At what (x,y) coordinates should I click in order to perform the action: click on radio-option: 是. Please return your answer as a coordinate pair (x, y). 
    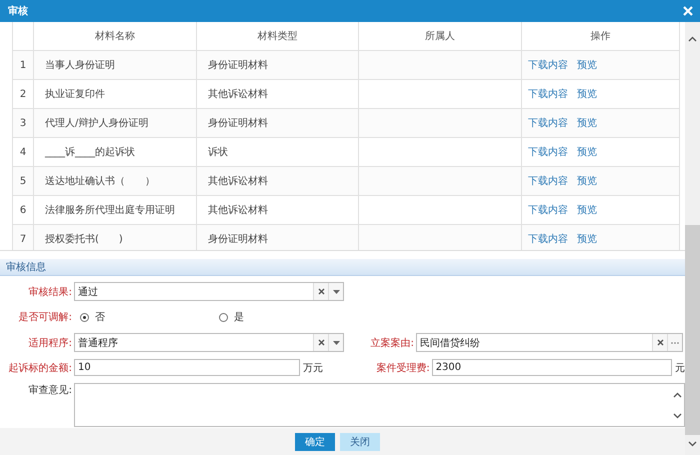
    Looking at the image, I should click on (282, 317).